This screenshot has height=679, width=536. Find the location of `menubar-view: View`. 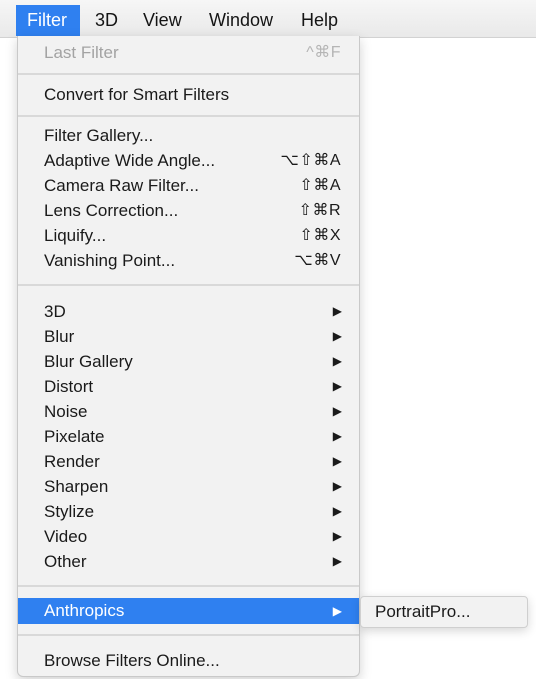

menubar-view: View is located at coordinates (162, 20).